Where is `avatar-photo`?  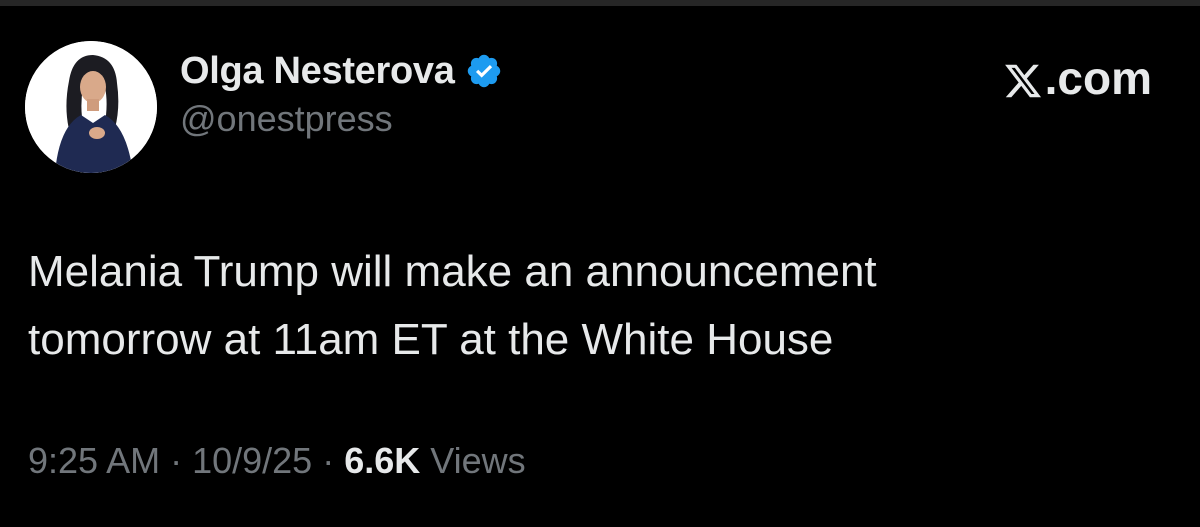 avatar-photo is located at coordinates (91, 107).